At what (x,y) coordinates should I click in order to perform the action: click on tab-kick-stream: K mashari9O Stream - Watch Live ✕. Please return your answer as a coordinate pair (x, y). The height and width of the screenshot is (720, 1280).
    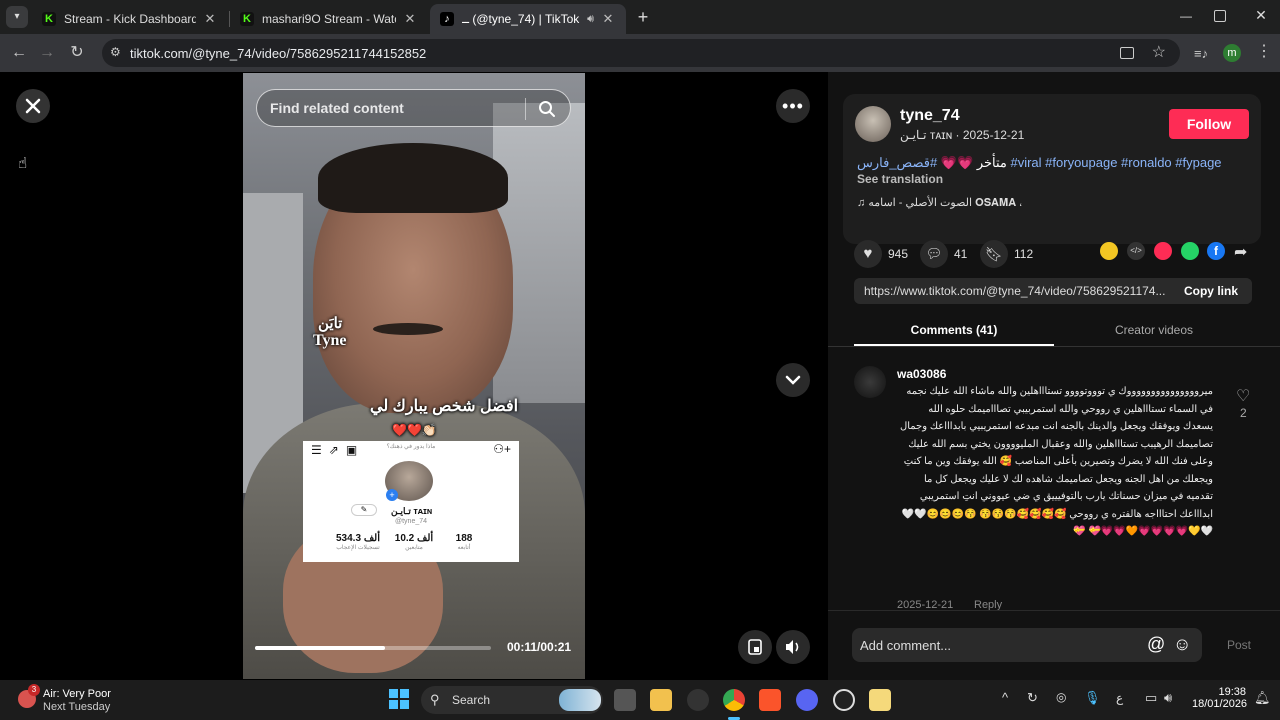
    Looking at the image, I should click on (329, 19).